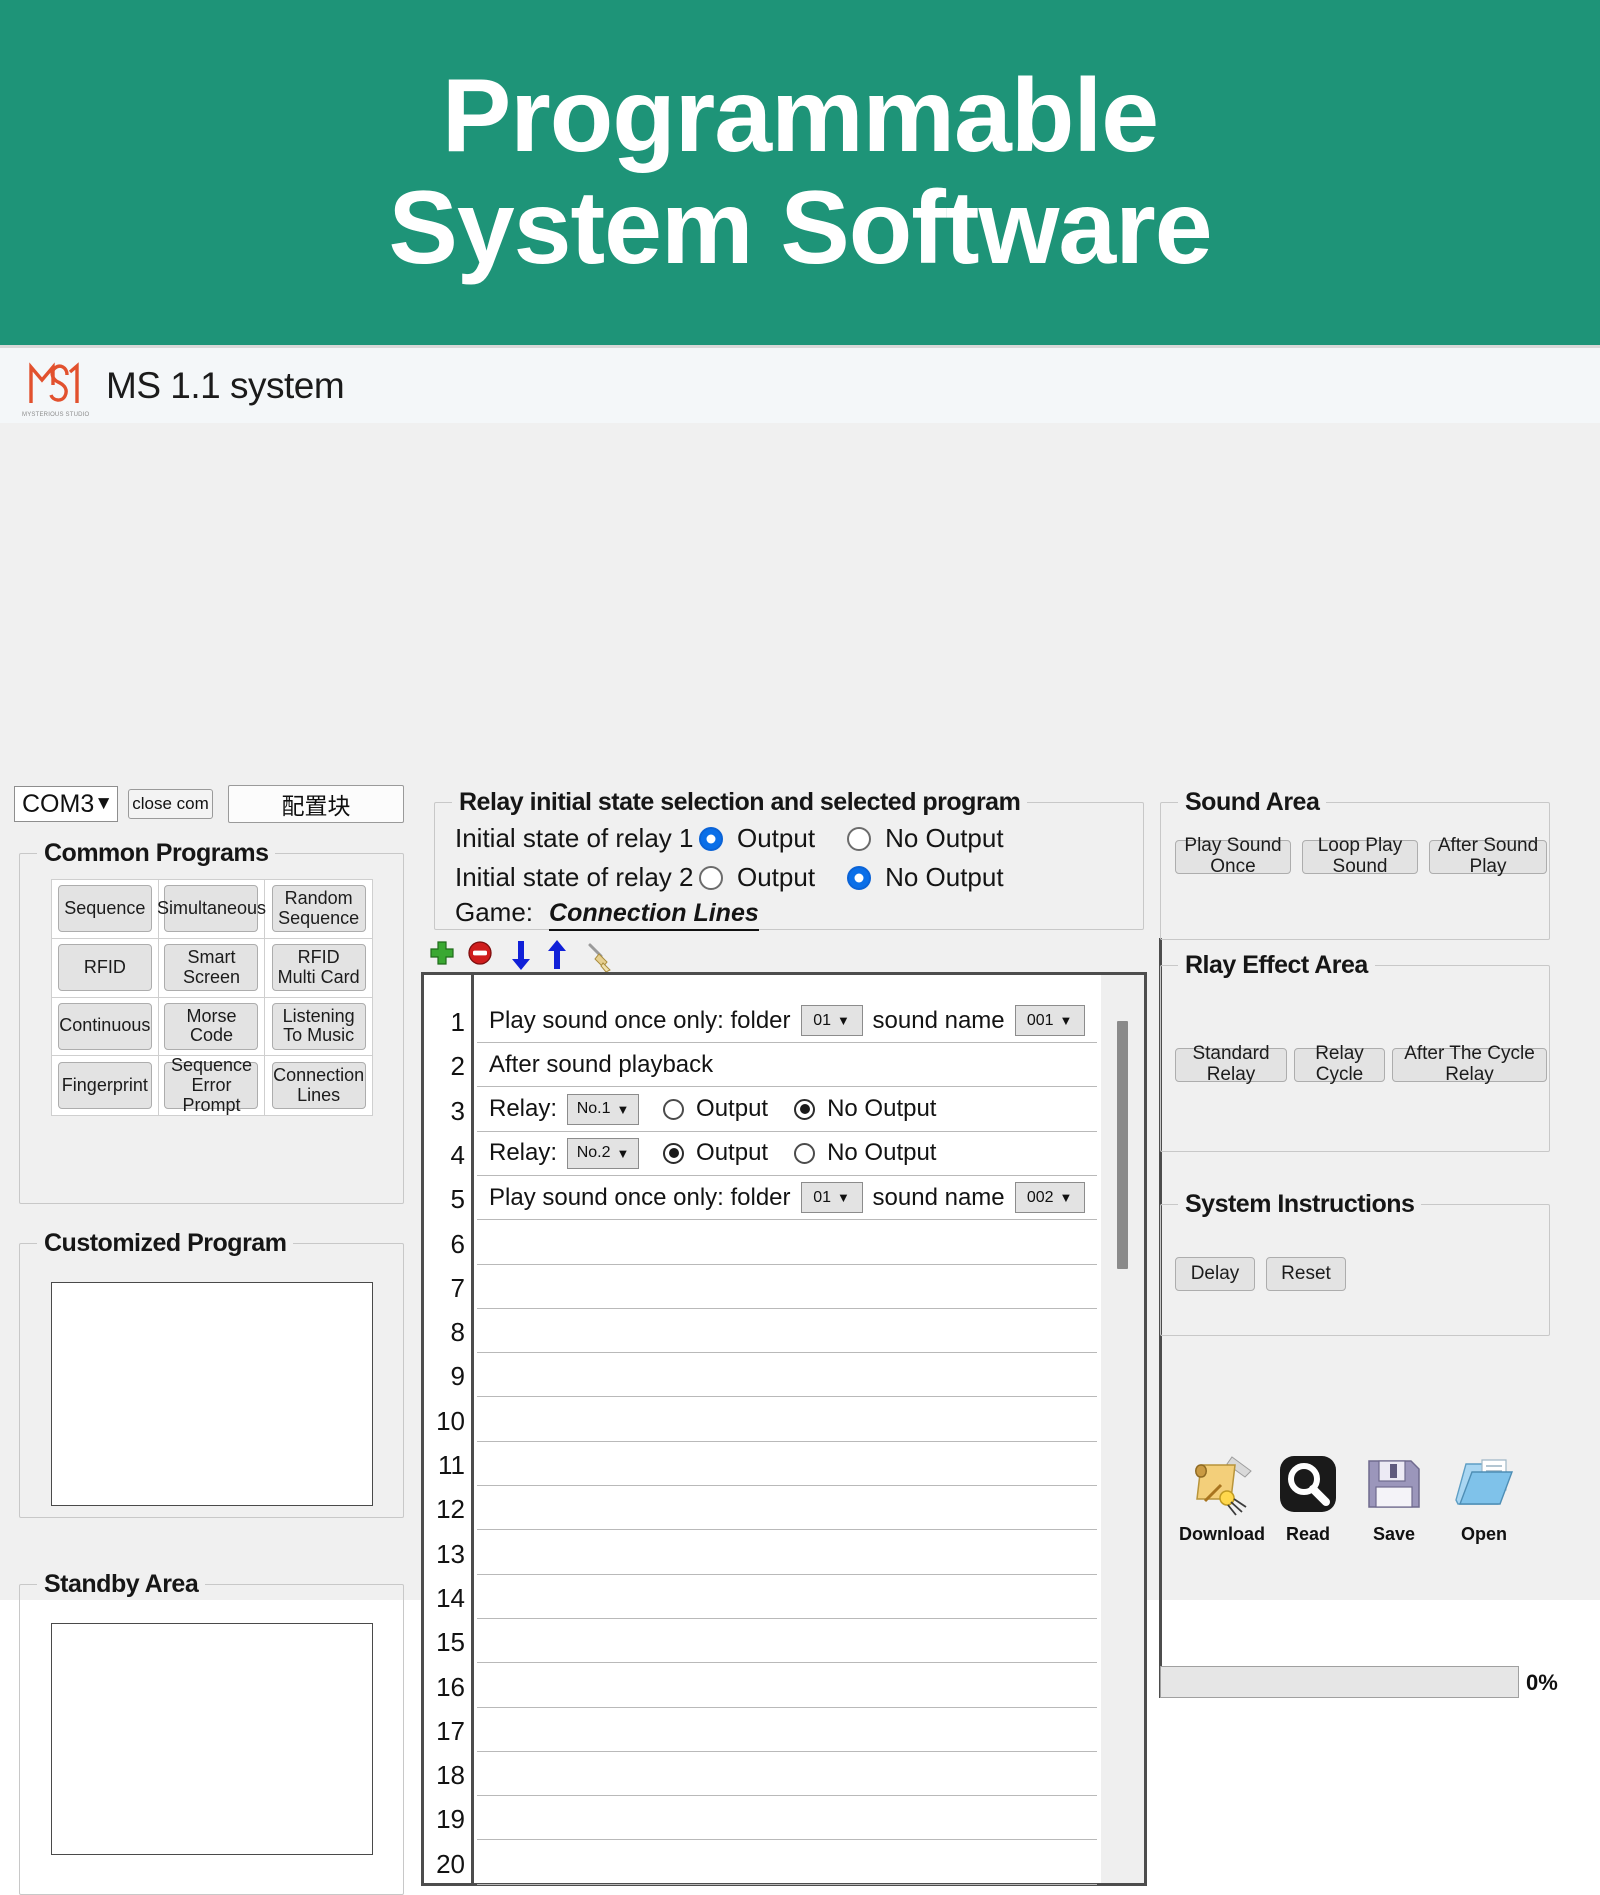 The width and height of the screenshot is (1600, 1895). What do you see at coordinates (603, 1109) in the screenshot?
I see `relay-select: No.1 ▼` at bounding box center [603, 1109].